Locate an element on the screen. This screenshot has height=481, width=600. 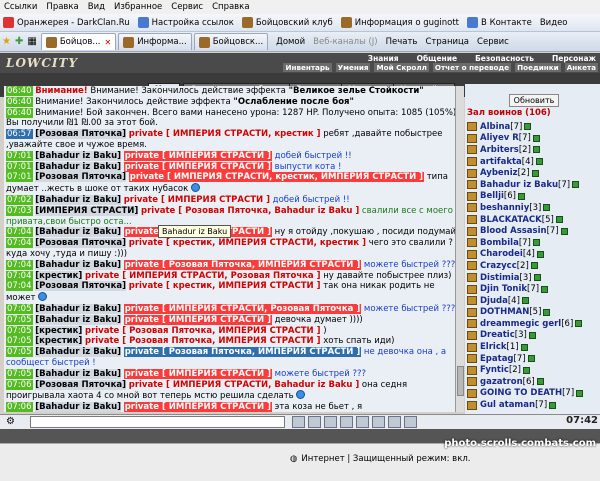
player-row: Bombila [7] is located at coordinates (533, 243).